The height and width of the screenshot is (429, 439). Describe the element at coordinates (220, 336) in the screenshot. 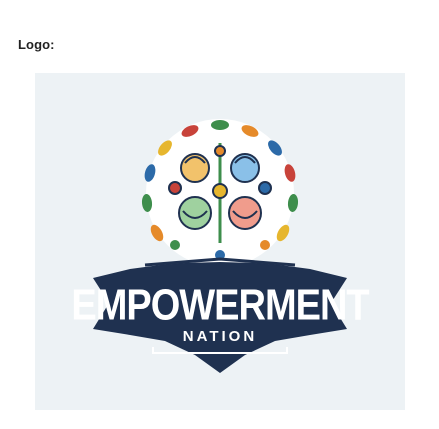

I see `logo-sub-text: NATION` at that location.